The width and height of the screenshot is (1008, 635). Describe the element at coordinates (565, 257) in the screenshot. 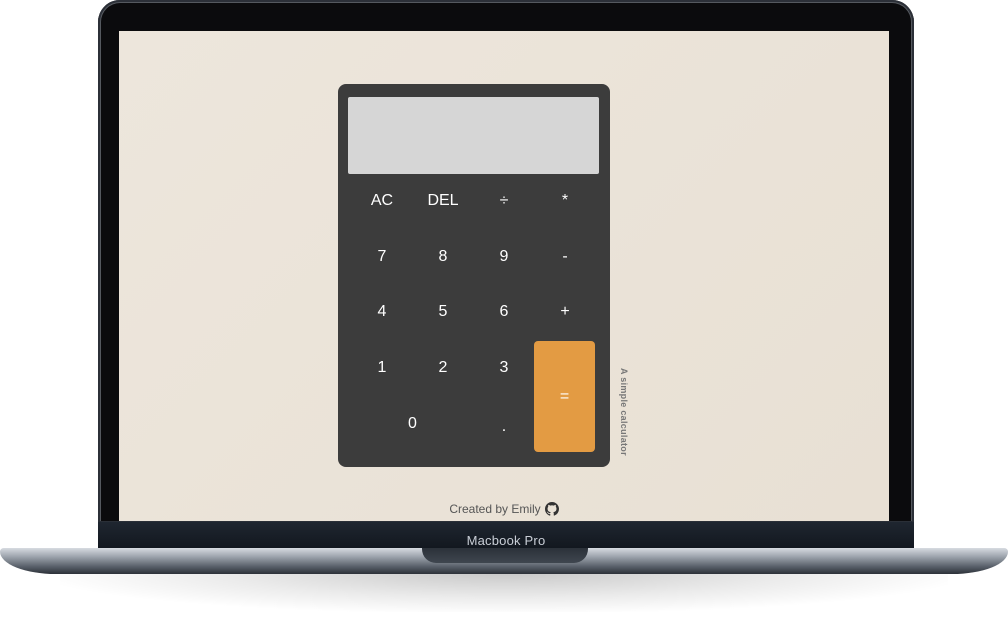

I see `subtract-button: -` at that location.